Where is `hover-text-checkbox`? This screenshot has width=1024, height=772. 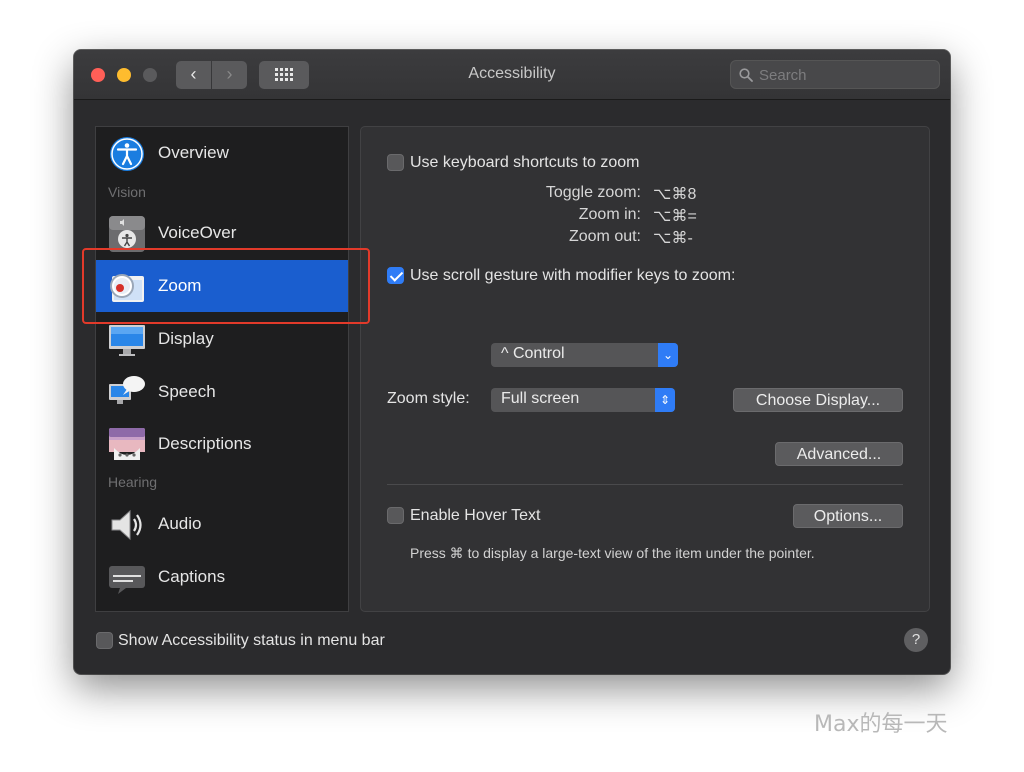 hover-text-checkbox is located at coordinates (395, 515).